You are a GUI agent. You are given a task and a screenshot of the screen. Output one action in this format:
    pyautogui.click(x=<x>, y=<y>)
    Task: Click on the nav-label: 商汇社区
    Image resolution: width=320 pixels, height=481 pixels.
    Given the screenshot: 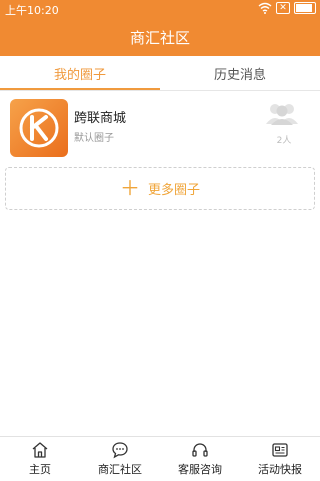 What is the action you would take?
    pyautogui.click(x=120, y=469)
    